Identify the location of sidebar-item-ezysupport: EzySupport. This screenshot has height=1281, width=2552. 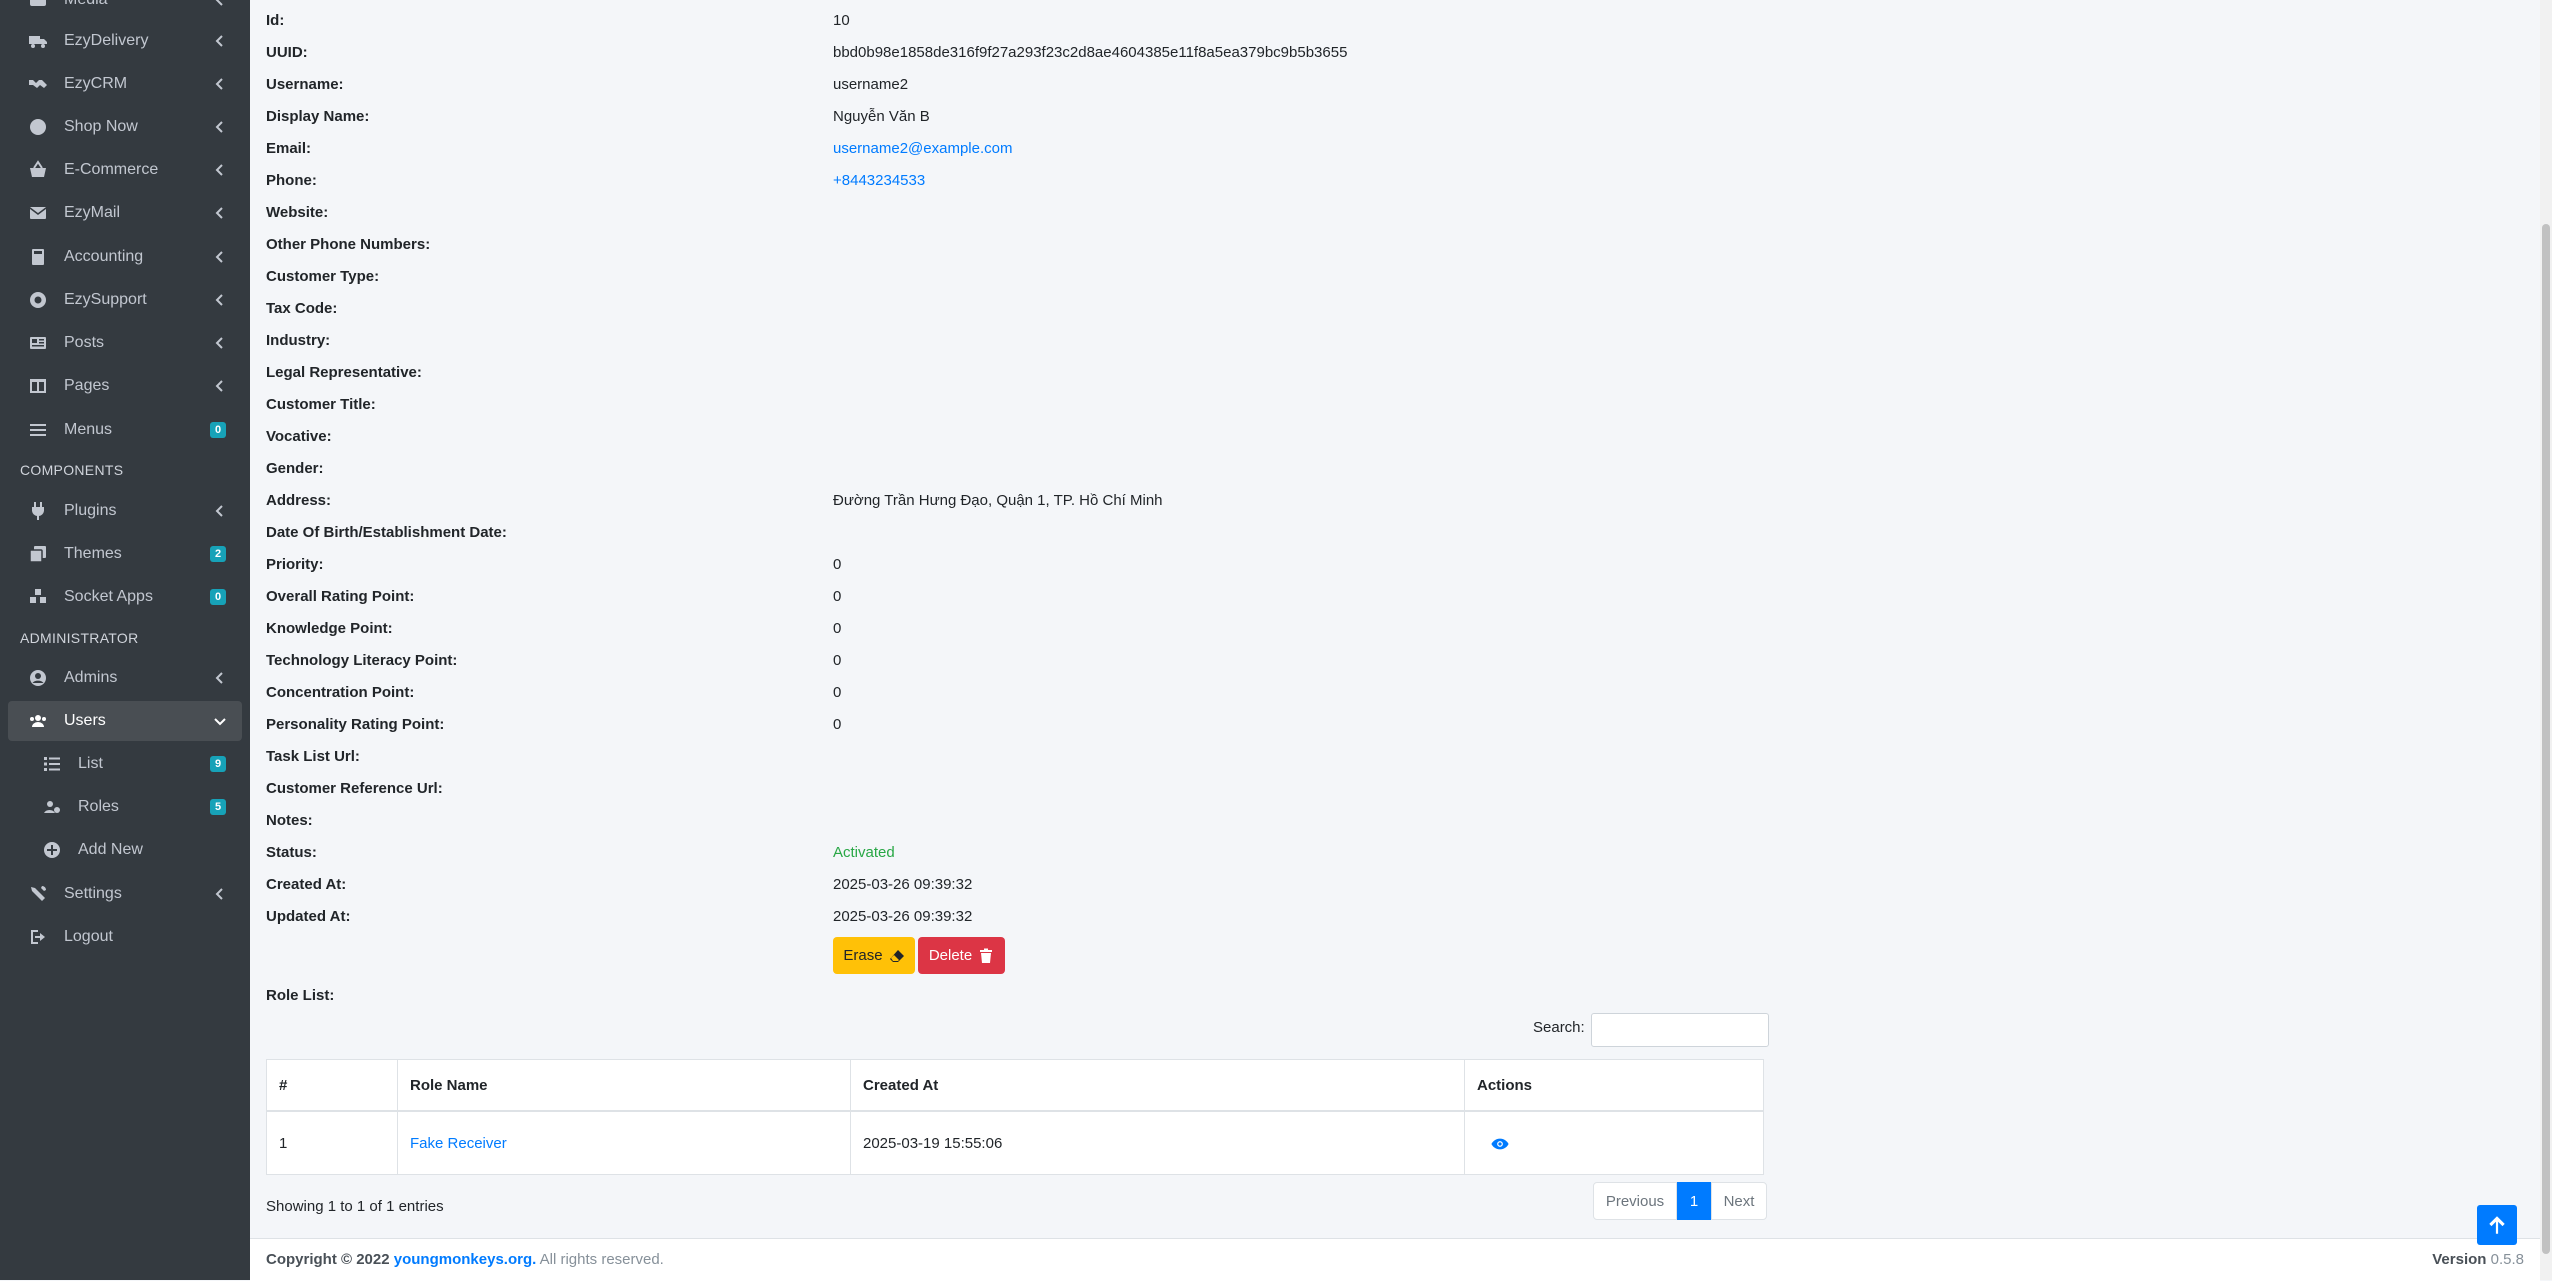
(125, 300).